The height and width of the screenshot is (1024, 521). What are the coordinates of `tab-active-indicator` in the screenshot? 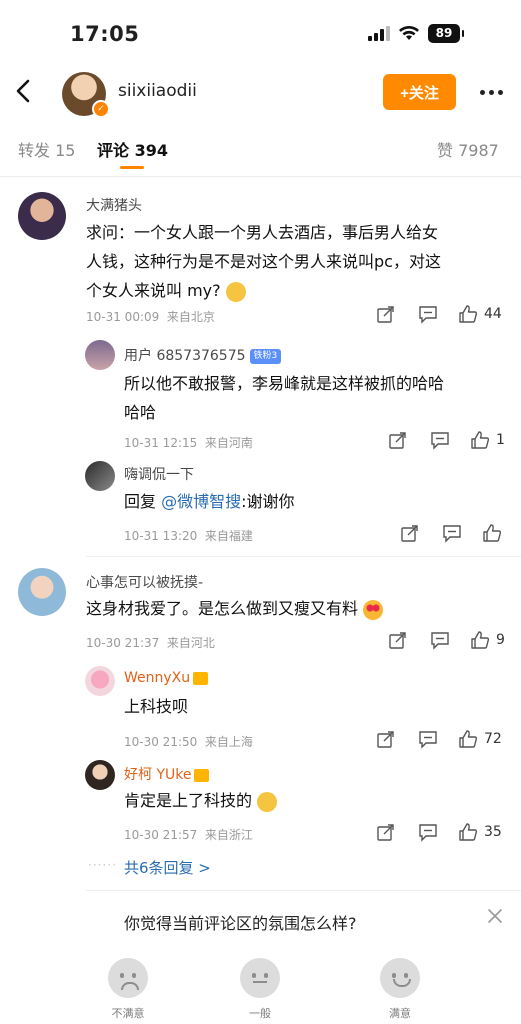 It's located at (132, 167).